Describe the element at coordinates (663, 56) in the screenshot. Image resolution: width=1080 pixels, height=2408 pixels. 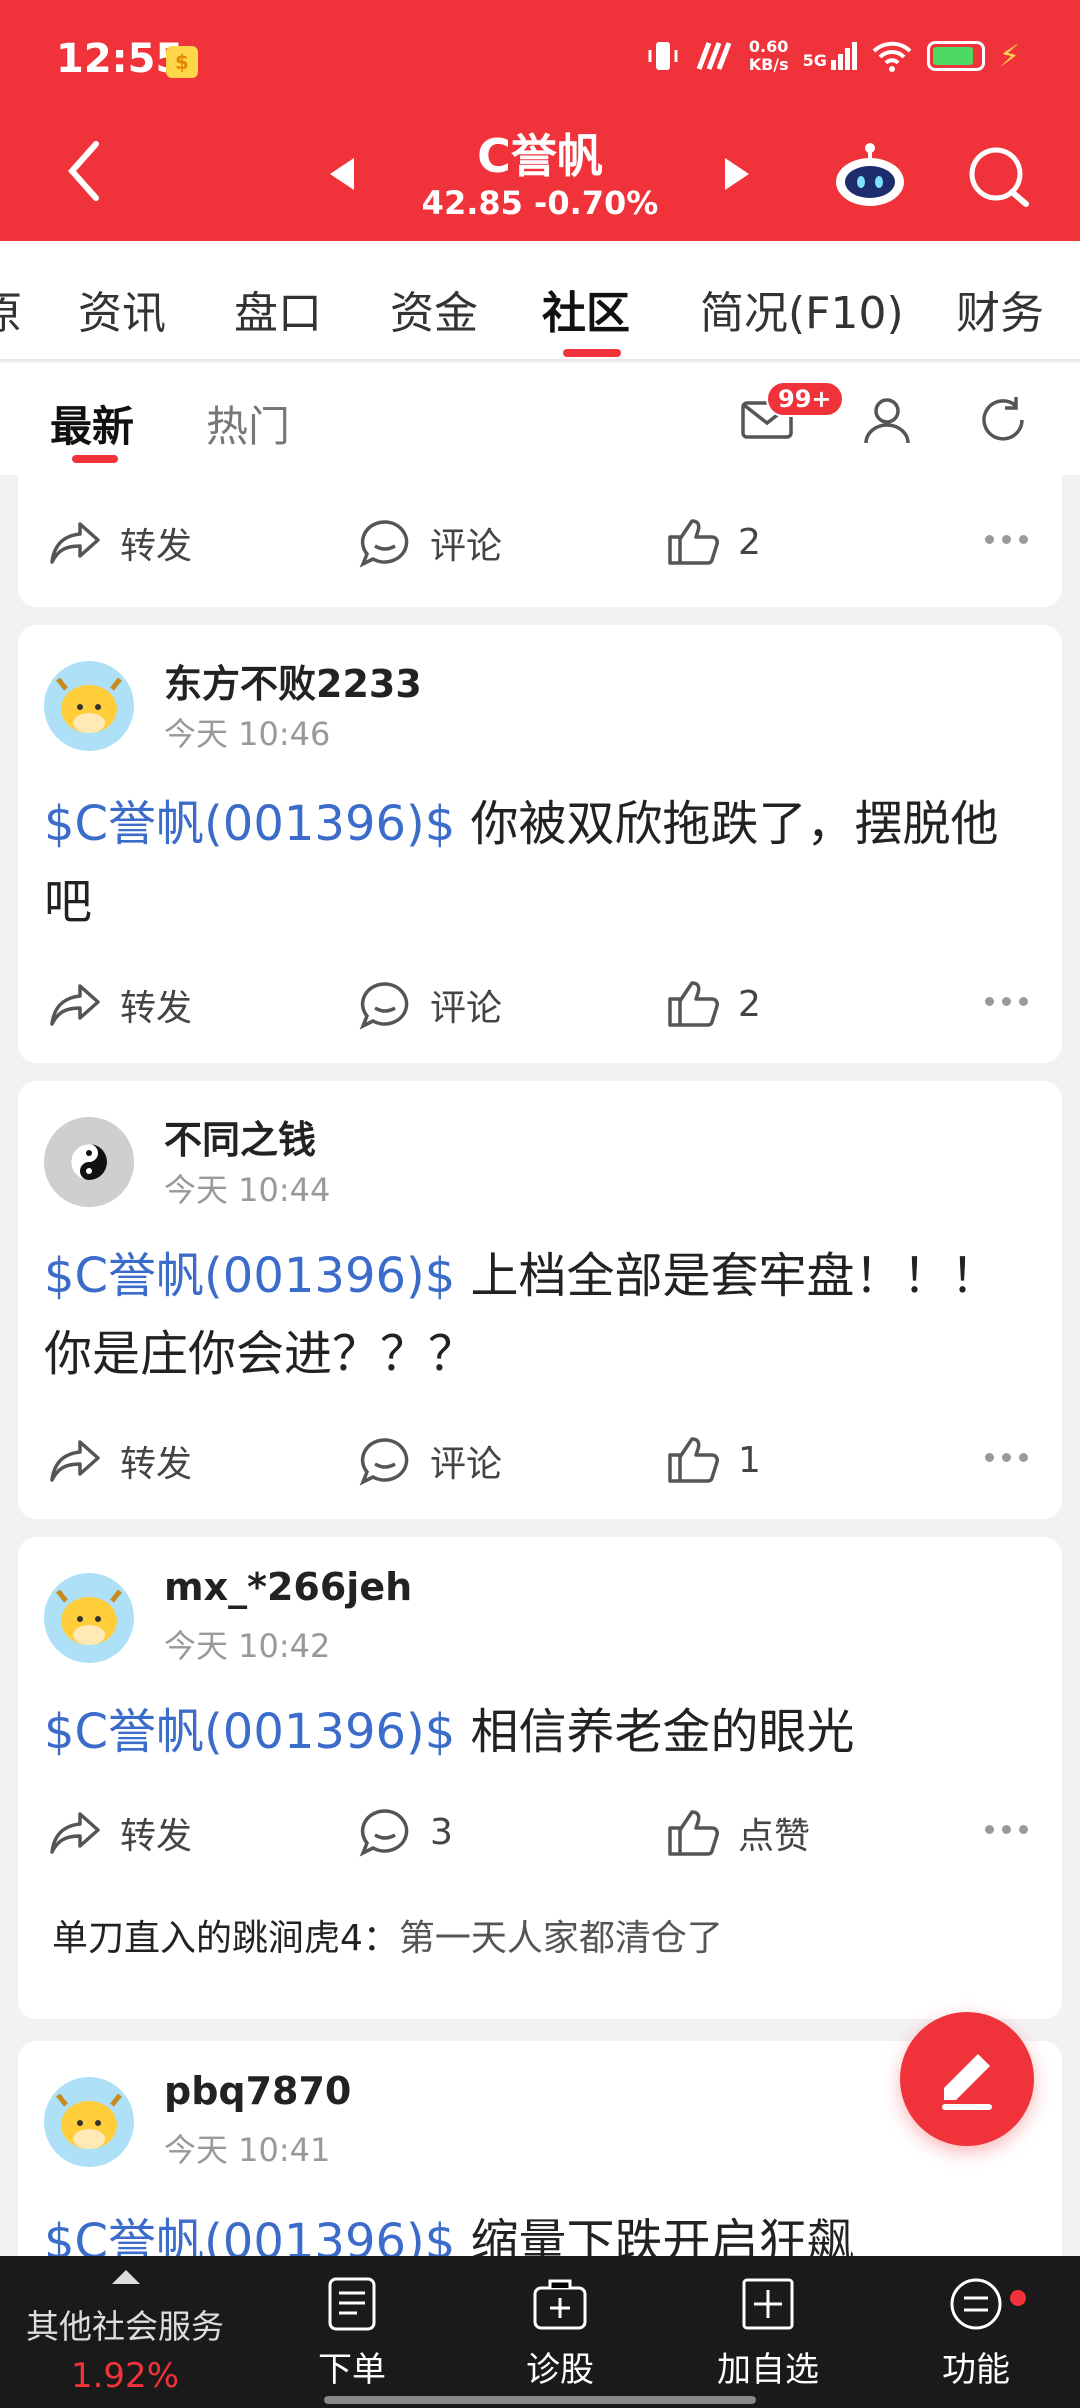
I see `vibrate-icon` at that location.